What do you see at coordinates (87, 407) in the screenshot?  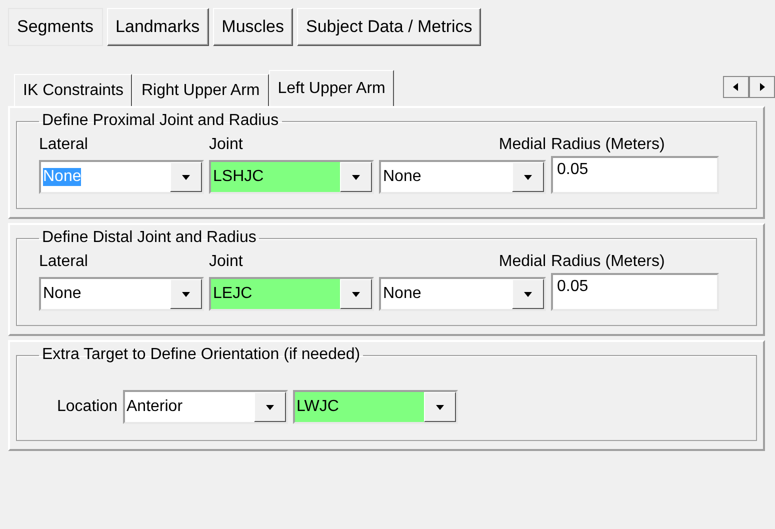 I see `field-label: Location` at bounding box center [87, 407].